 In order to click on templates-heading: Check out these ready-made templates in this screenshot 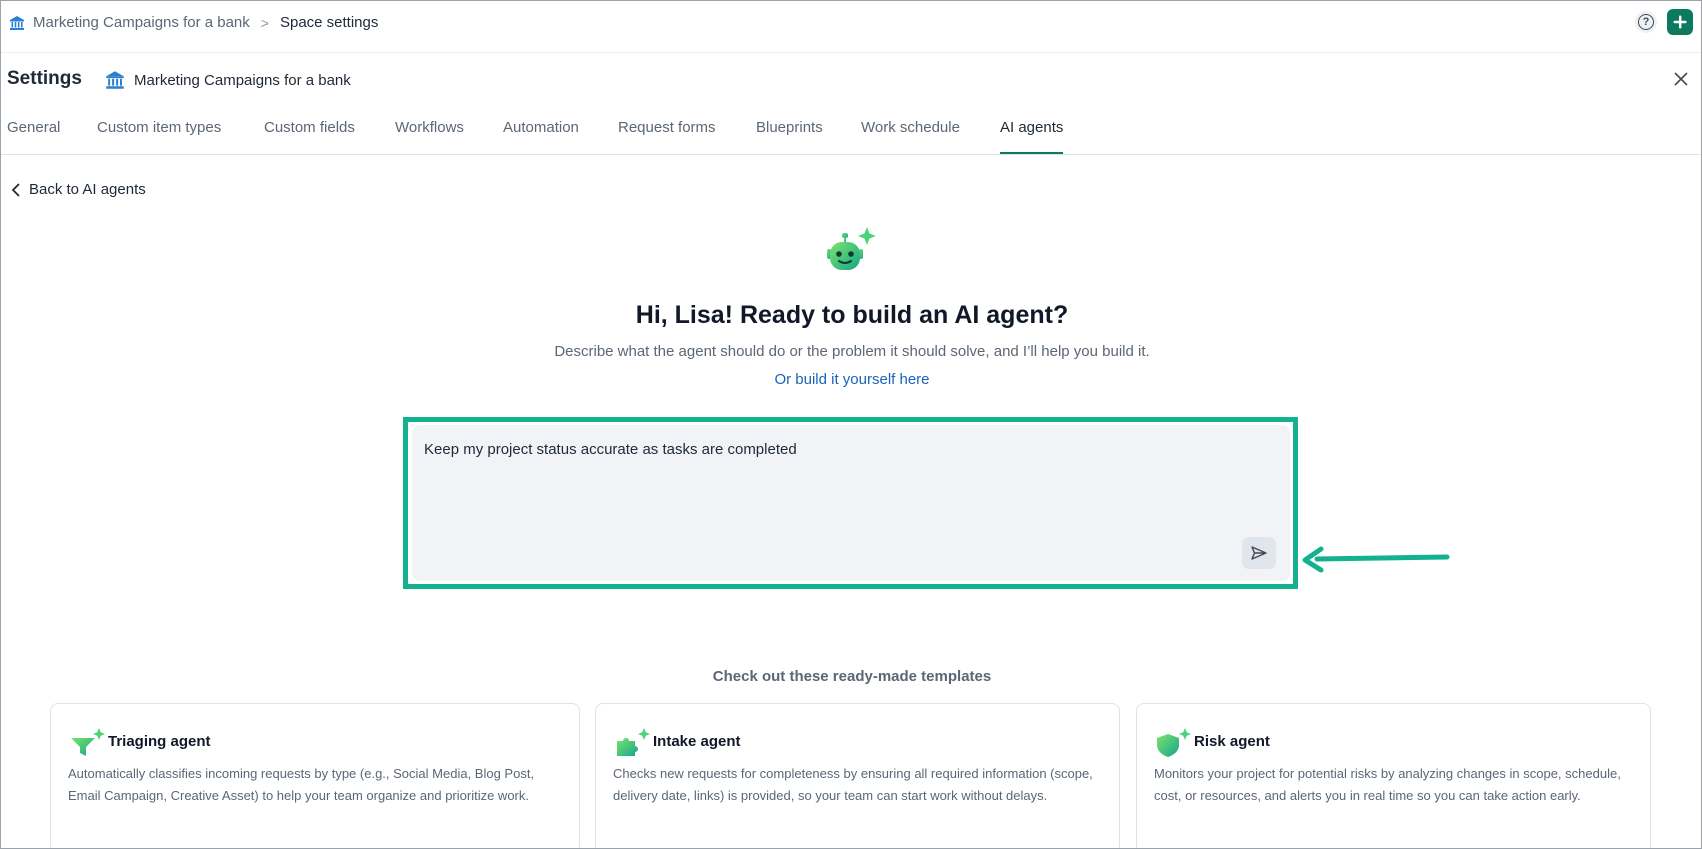, I will do `click(852, 676)`.